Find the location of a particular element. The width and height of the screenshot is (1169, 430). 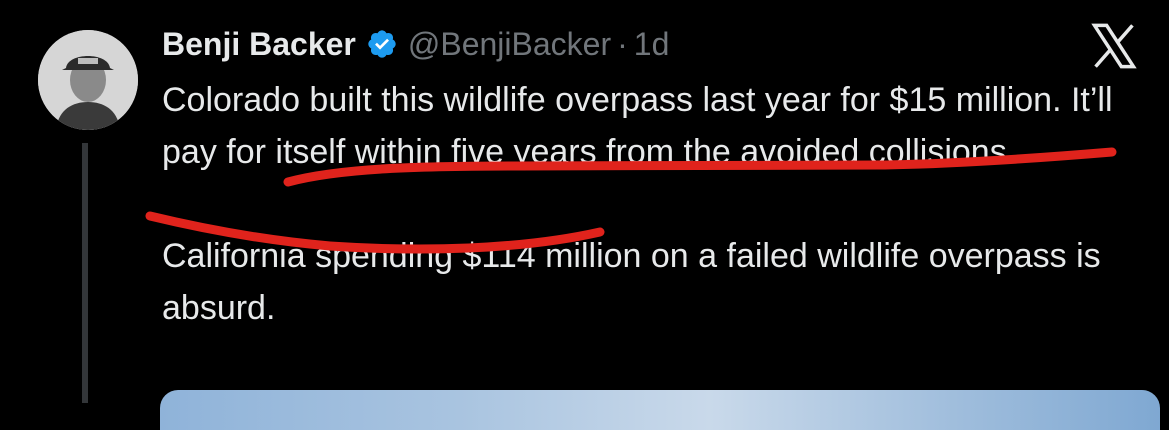

x-logo-icon is located at coordinates (1114, 46).